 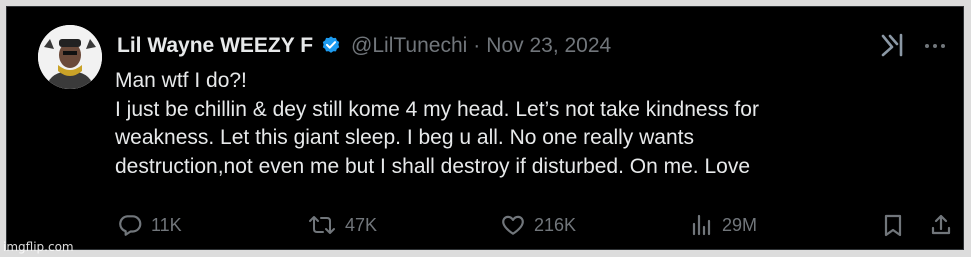 I want to click on like-count: 216K, so click(x=555, y=225).